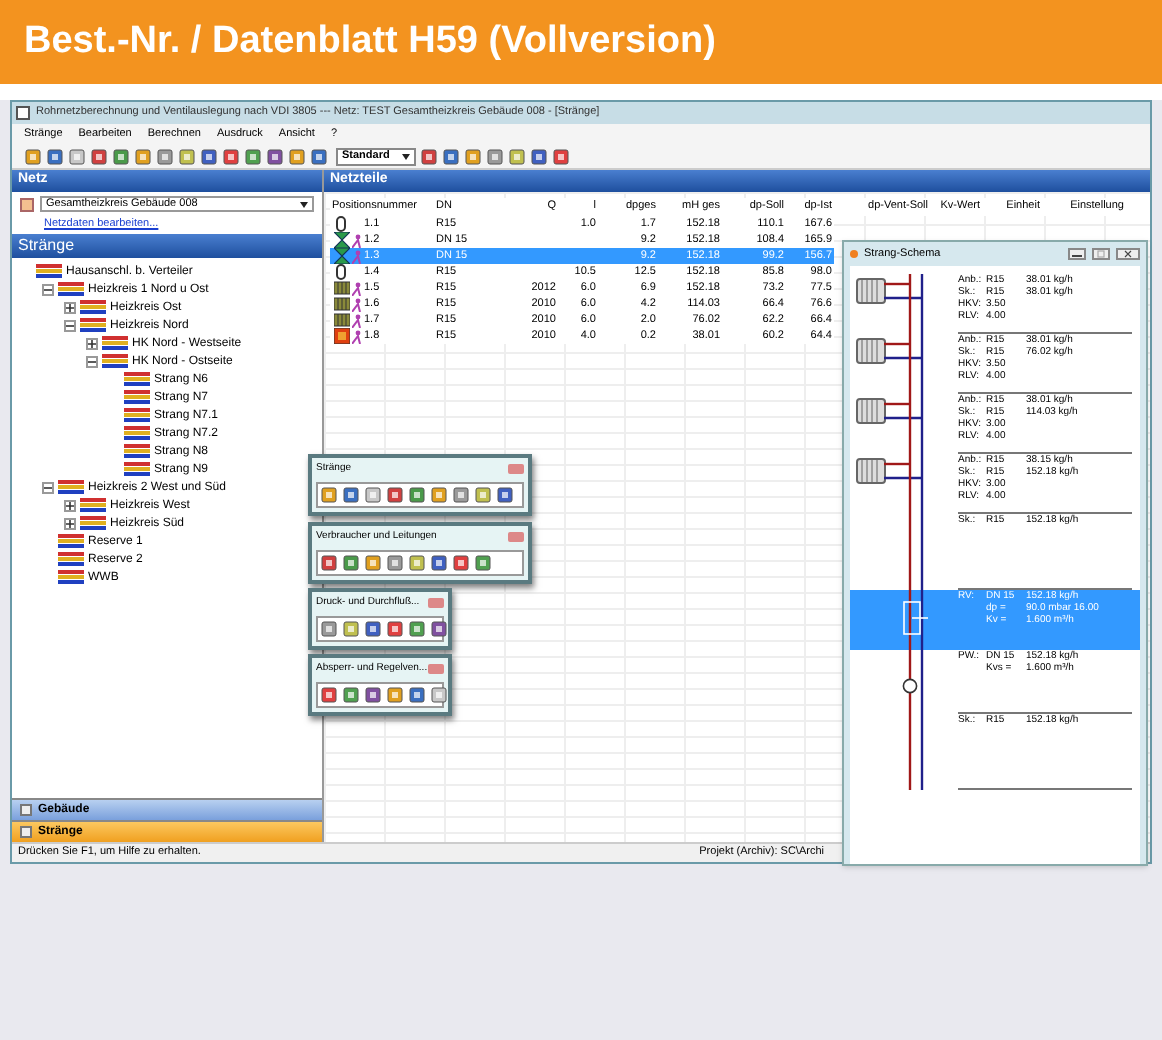  What do you see at coordinates (341, 272) in the screenshot?
I see `pipe-icon` at bounding box center [341, 272].